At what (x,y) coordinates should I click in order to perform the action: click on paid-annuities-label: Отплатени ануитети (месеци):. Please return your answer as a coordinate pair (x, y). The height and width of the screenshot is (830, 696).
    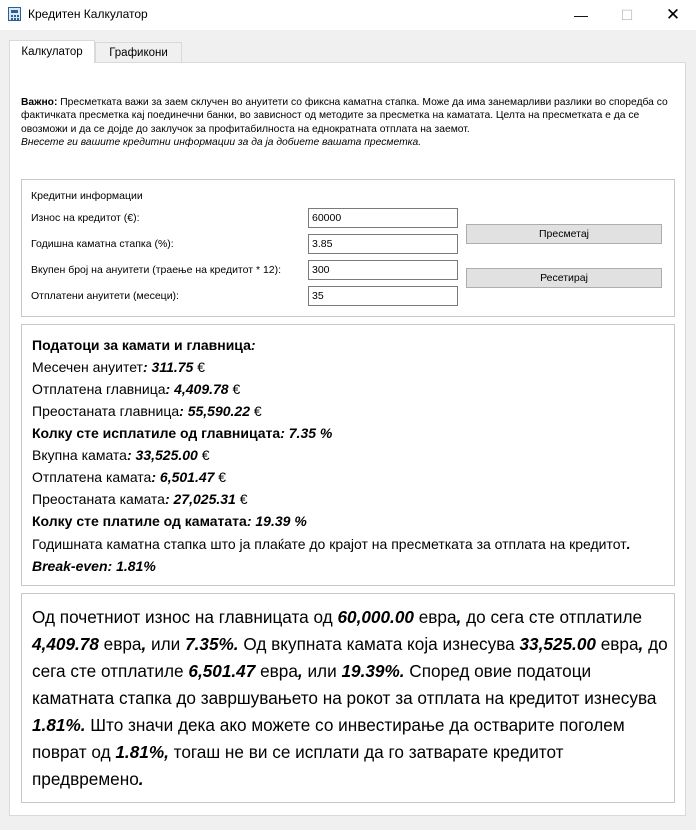
    Looking at the image, I should click on (105, 296).